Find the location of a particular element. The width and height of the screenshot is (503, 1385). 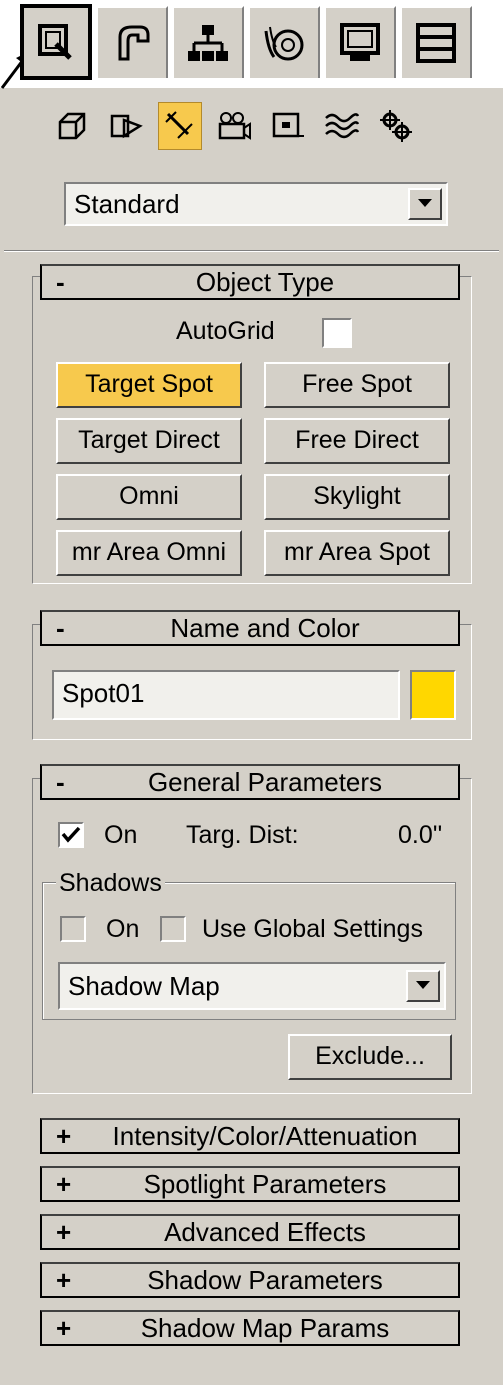

rollout-title: Shadow Parameters is located at coordinates (265, 1280).